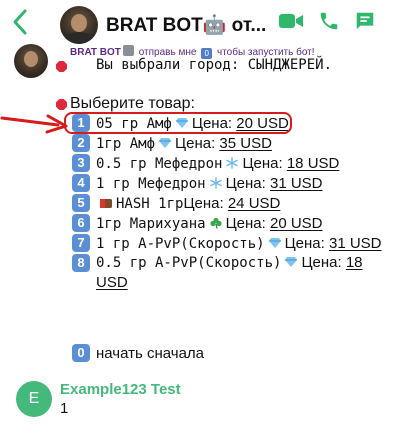 Image resolution: width=401 pixels, height=437 pixels. I want to click on product-name: HASH 1гр, so click(150, 203).